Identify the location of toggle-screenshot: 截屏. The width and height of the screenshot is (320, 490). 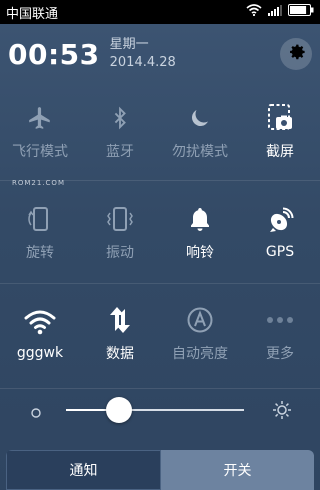
(280, 132).